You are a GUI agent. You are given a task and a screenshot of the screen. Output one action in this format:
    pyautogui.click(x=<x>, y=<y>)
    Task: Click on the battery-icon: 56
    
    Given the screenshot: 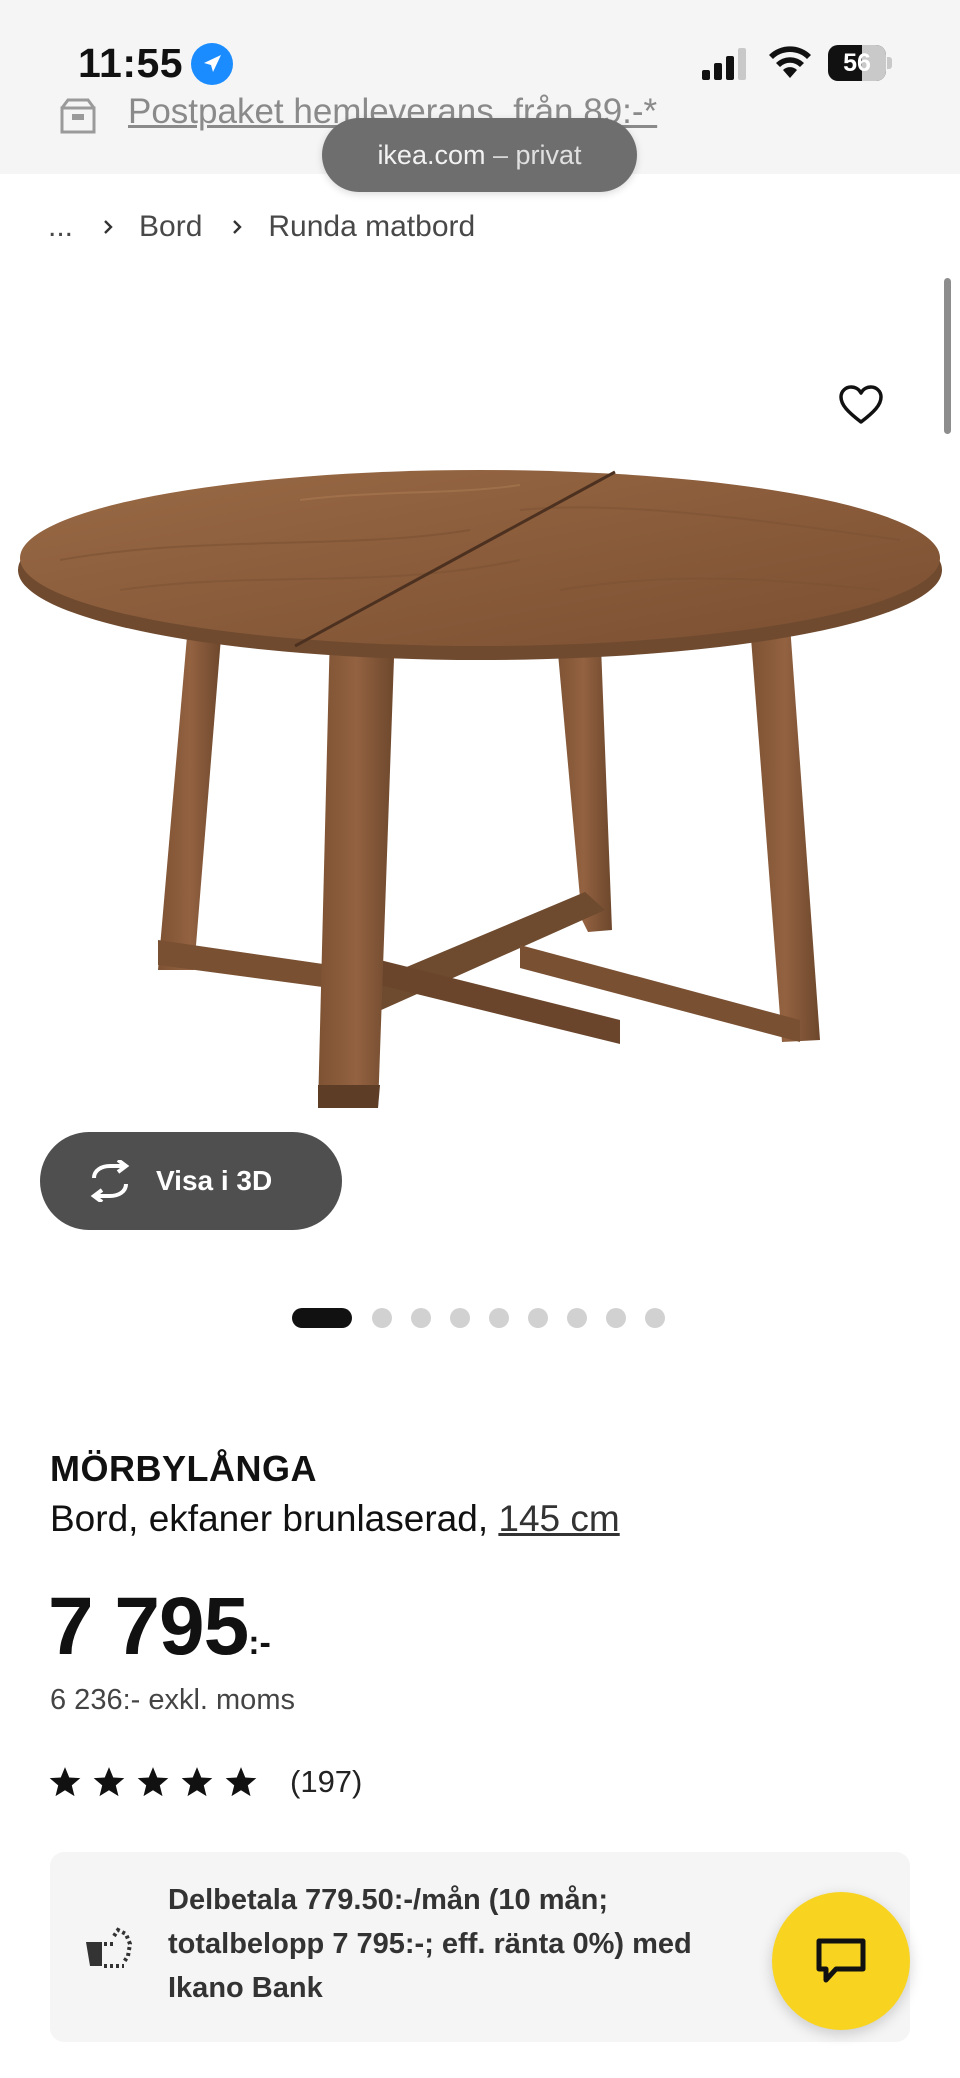 What is the action you would take?
    pyautogui.click(x=860, y=63)
    